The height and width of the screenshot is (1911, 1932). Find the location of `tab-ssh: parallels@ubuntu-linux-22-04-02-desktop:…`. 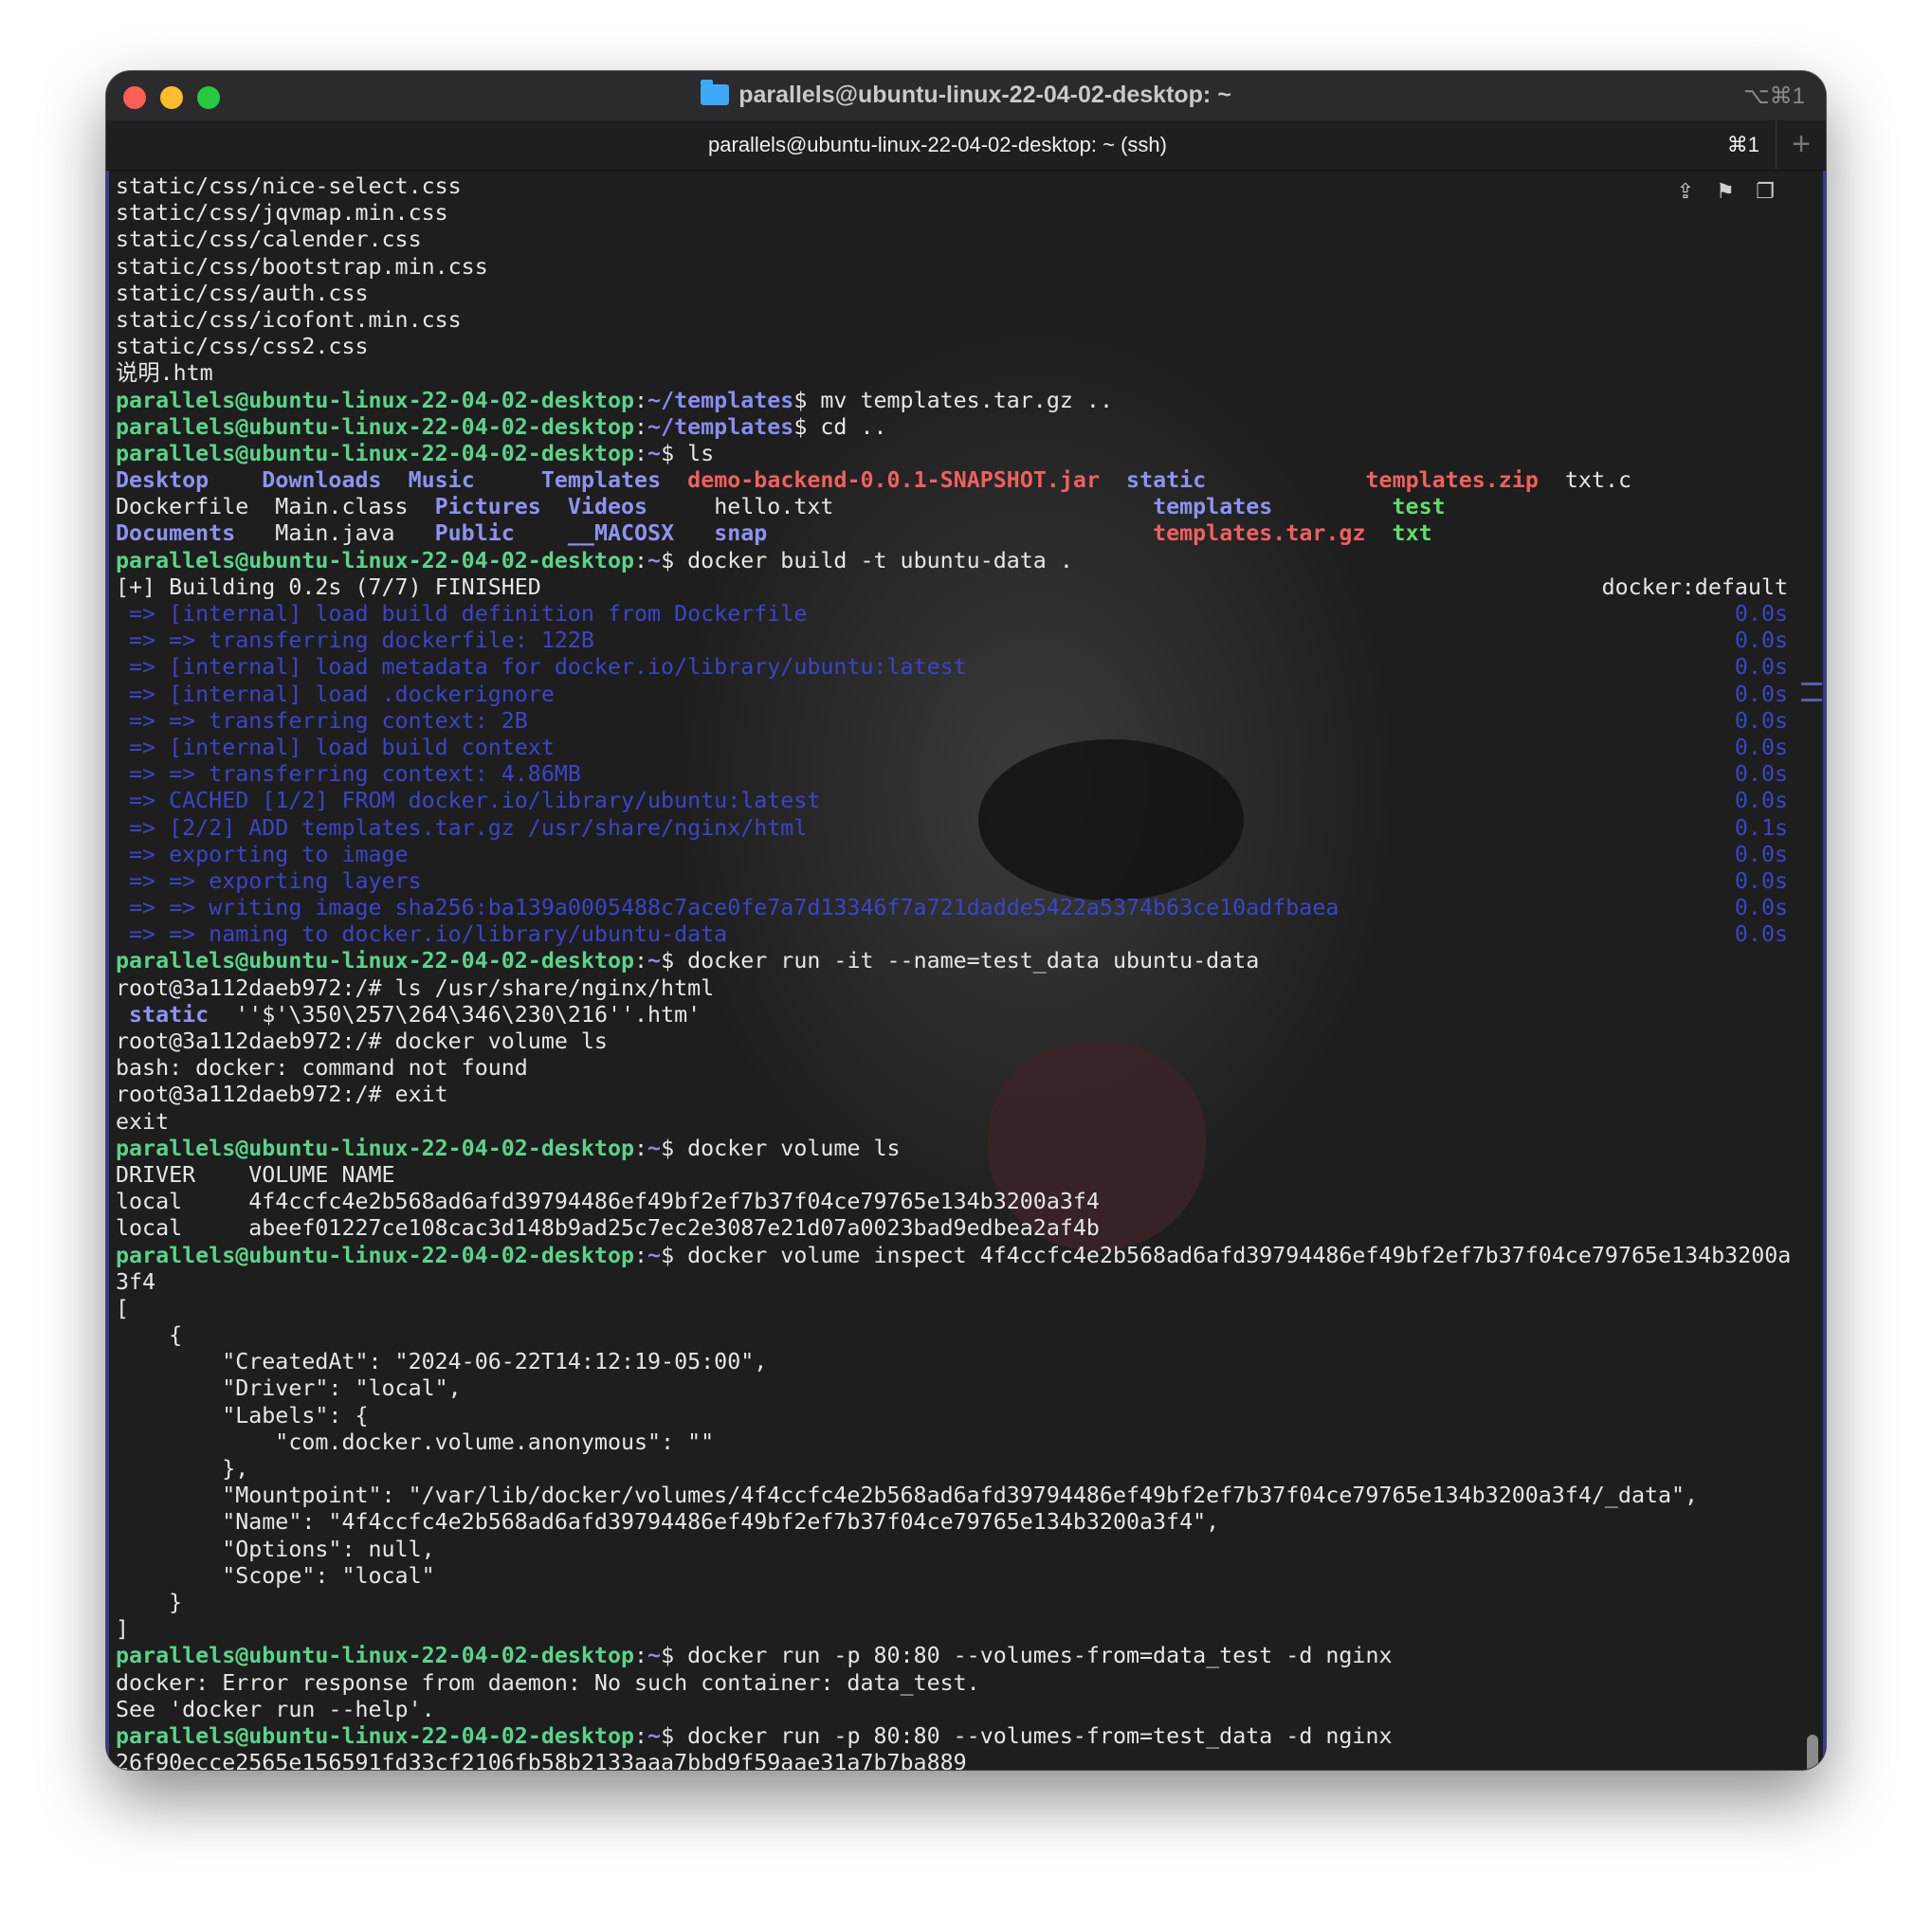

tab-ssh: parallels@ubuntu-linux-22-04-02-desktop:… is located at coordinates (938, 145).